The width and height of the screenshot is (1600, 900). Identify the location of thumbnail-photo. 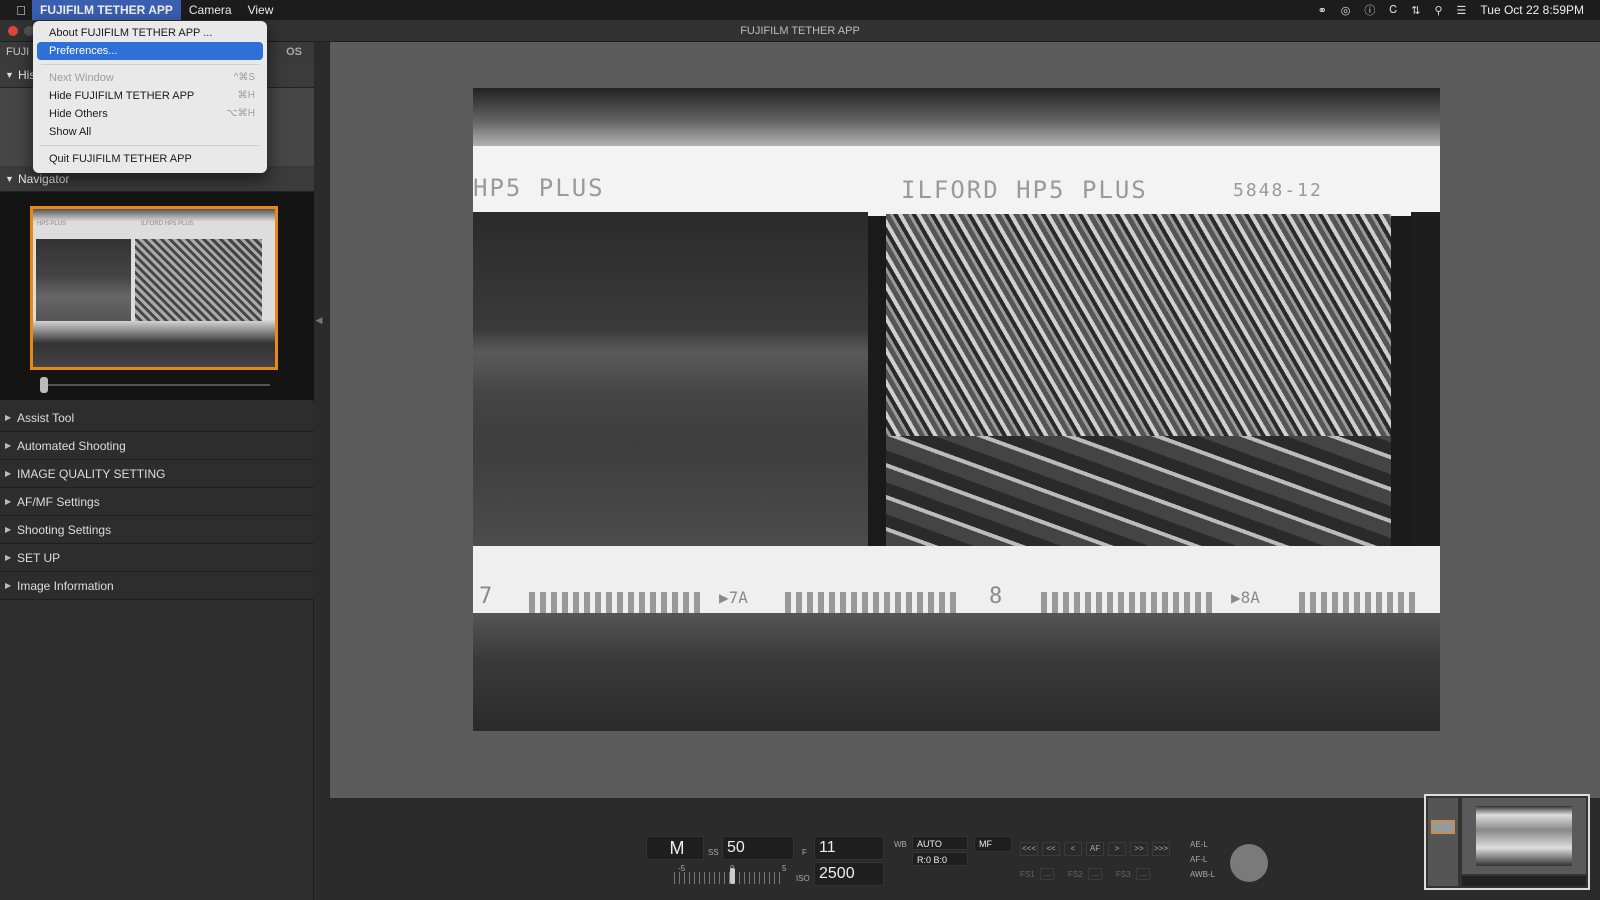
(1524, 836).